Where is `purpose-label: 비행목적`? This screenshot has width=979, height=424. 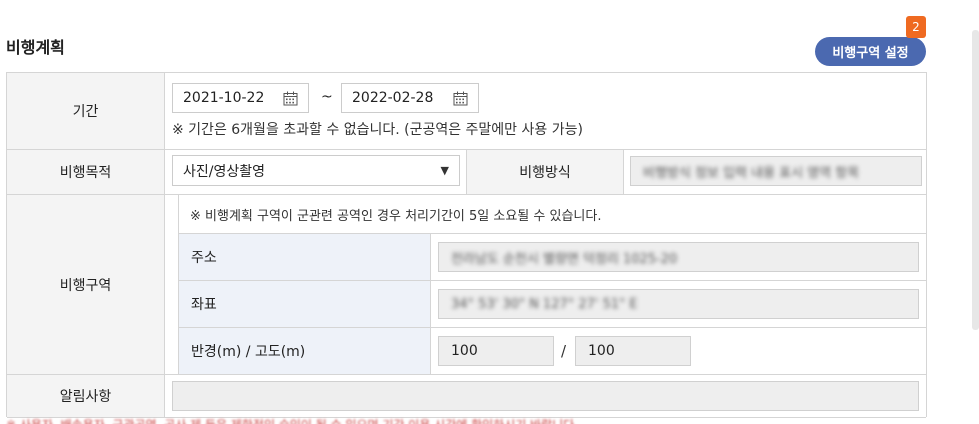 purpose-label: 비행목적 is located at coordinates (86, 172).